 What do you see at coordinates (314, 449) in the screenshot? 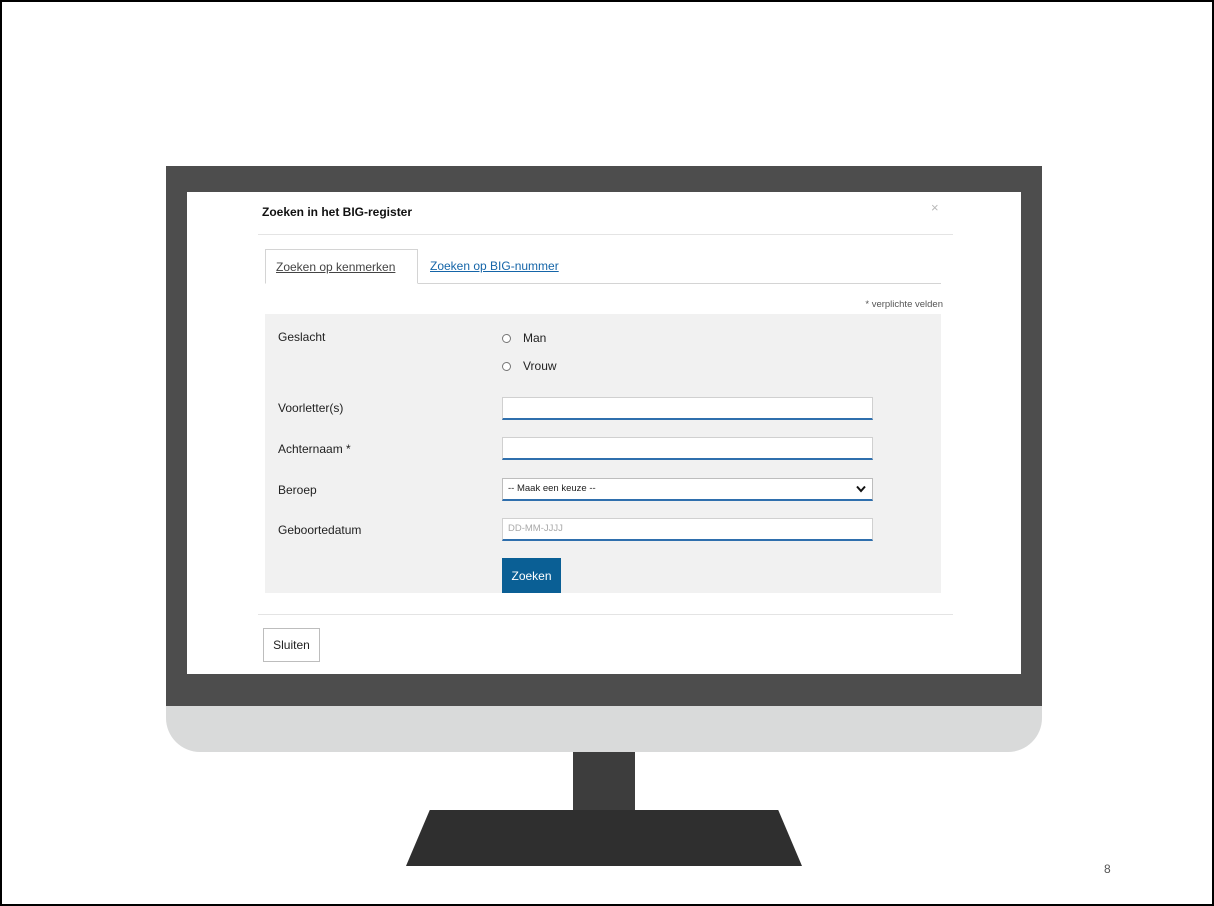
I see `surname-label: Achternaam *` at bounding box center [314, 449].